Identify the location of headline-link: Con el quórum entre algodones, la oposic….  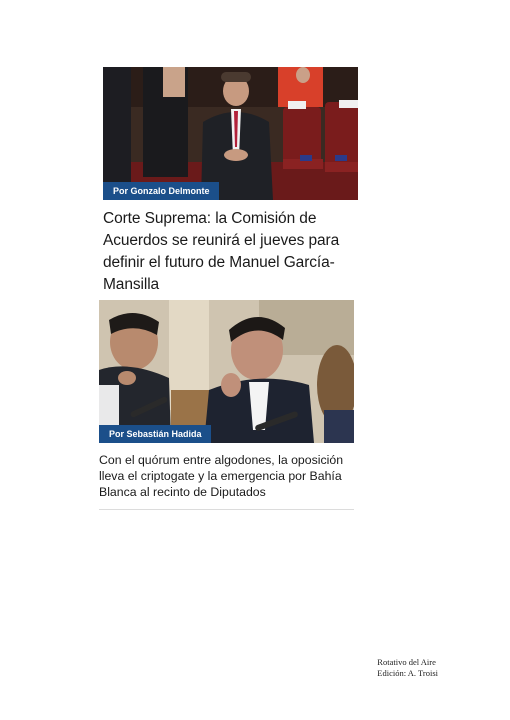
(230, 476).